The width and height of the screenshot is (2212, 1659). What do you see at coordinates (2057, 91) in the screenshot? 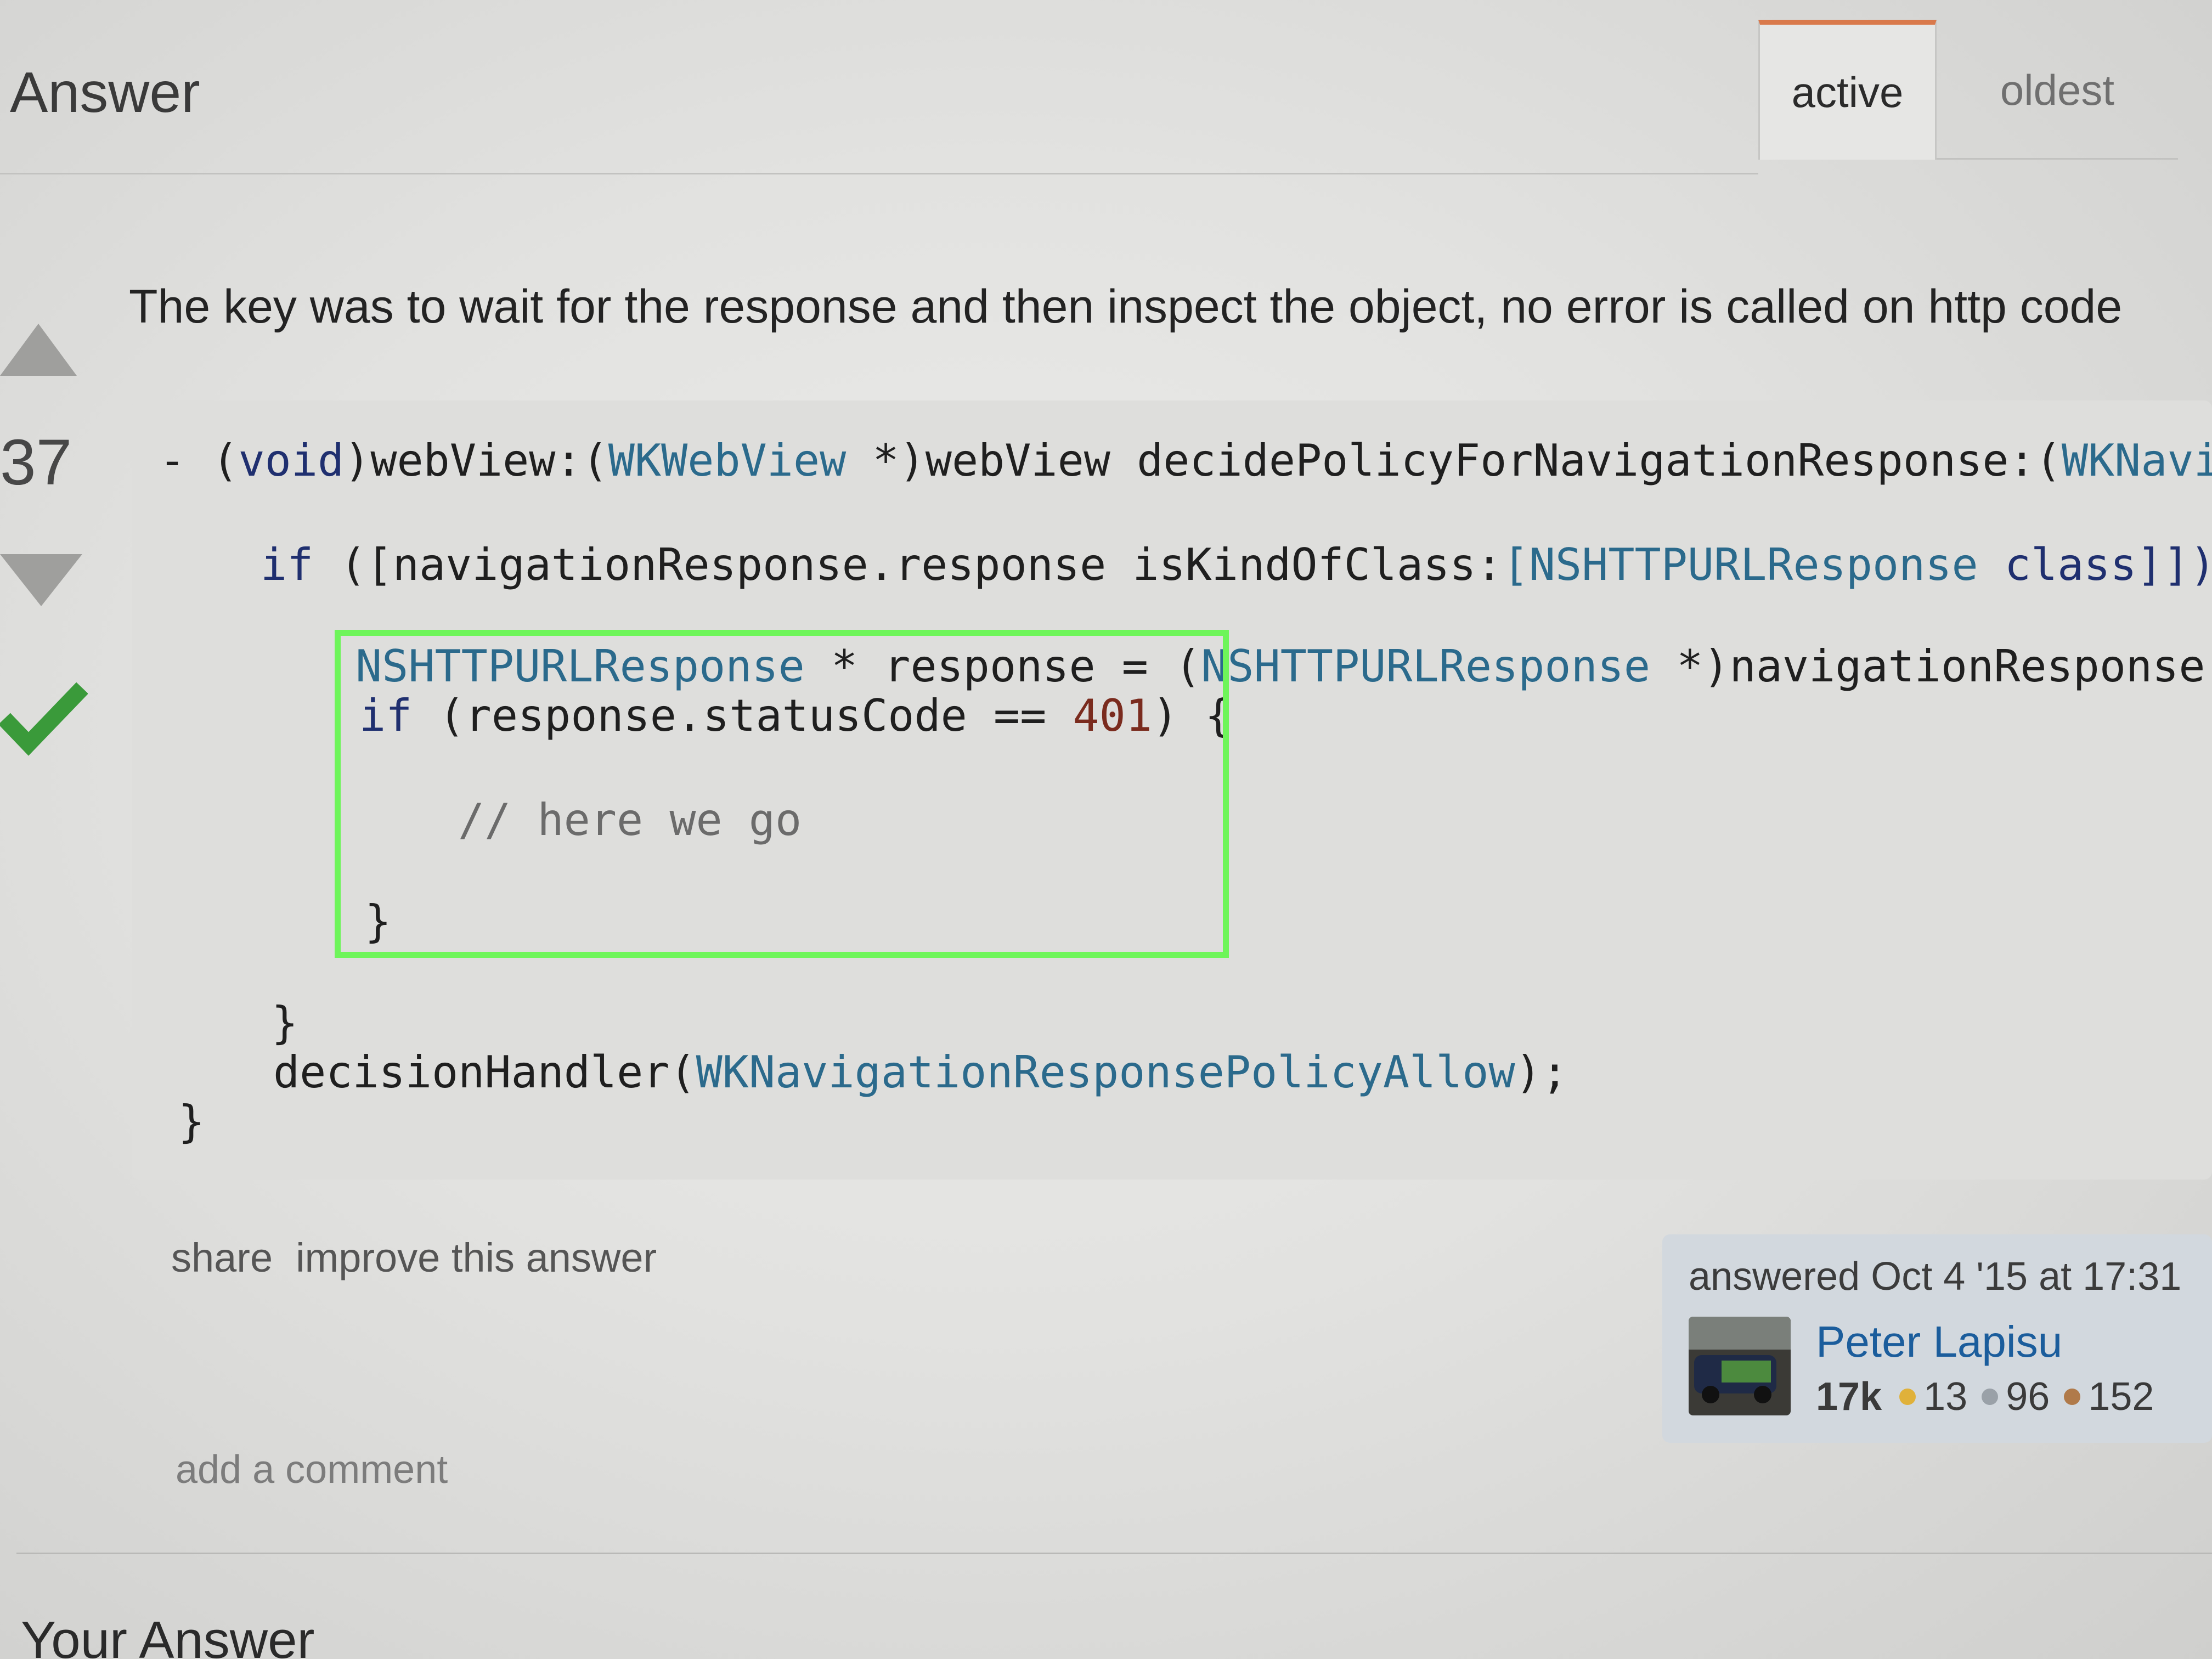
I see `tab-oldest: oldest` at bounding box center [2057, 91].